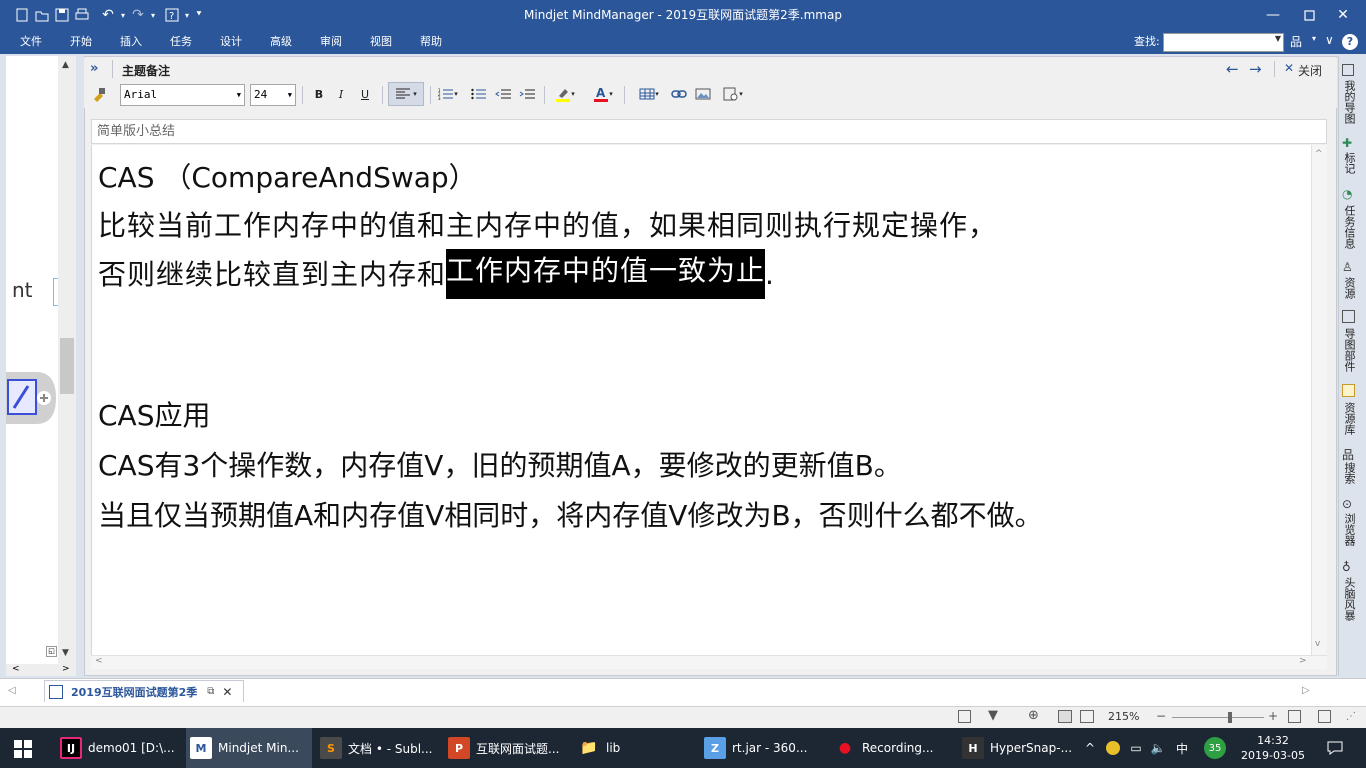  I want to click on tab-my-maps: 我的导图, so click(1349, 104).